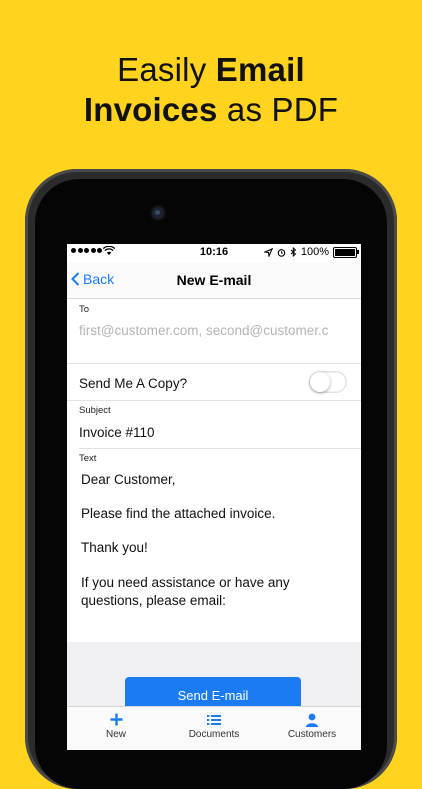 This screenshot has height=789, width=422. Describe the element at coordinates (312, 720) in the screenshot. I see `person-icon` at that location.